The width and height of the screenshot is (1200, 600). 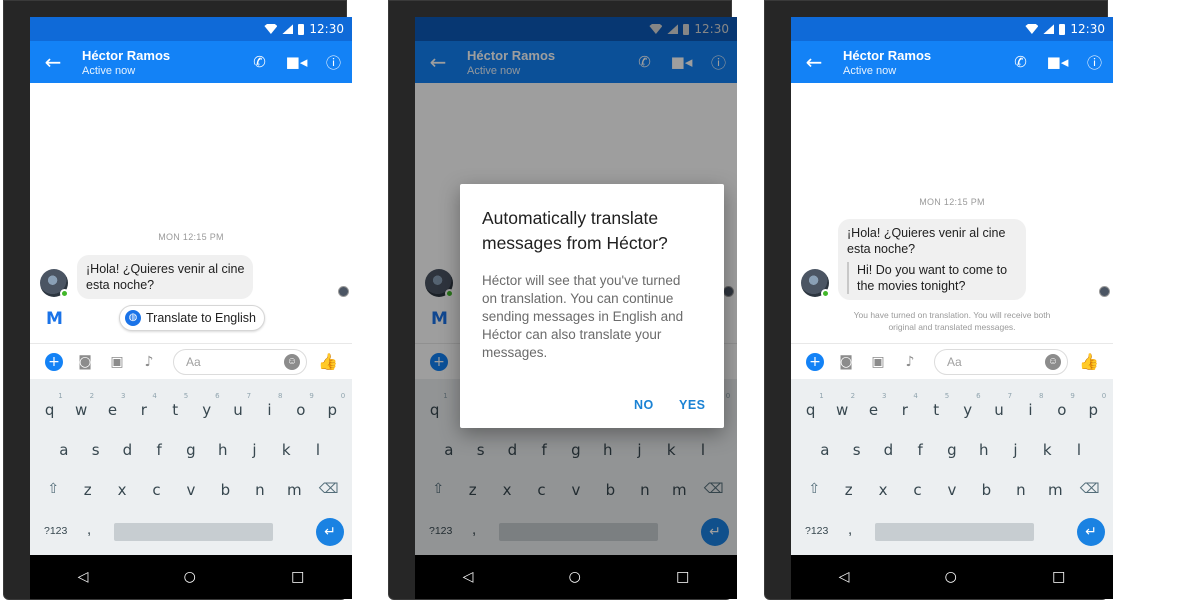 What do you see at coordinates (1091, 532) in the screenshot?
I see `enter-icon: ↵` at bounding box center [1091, 532].